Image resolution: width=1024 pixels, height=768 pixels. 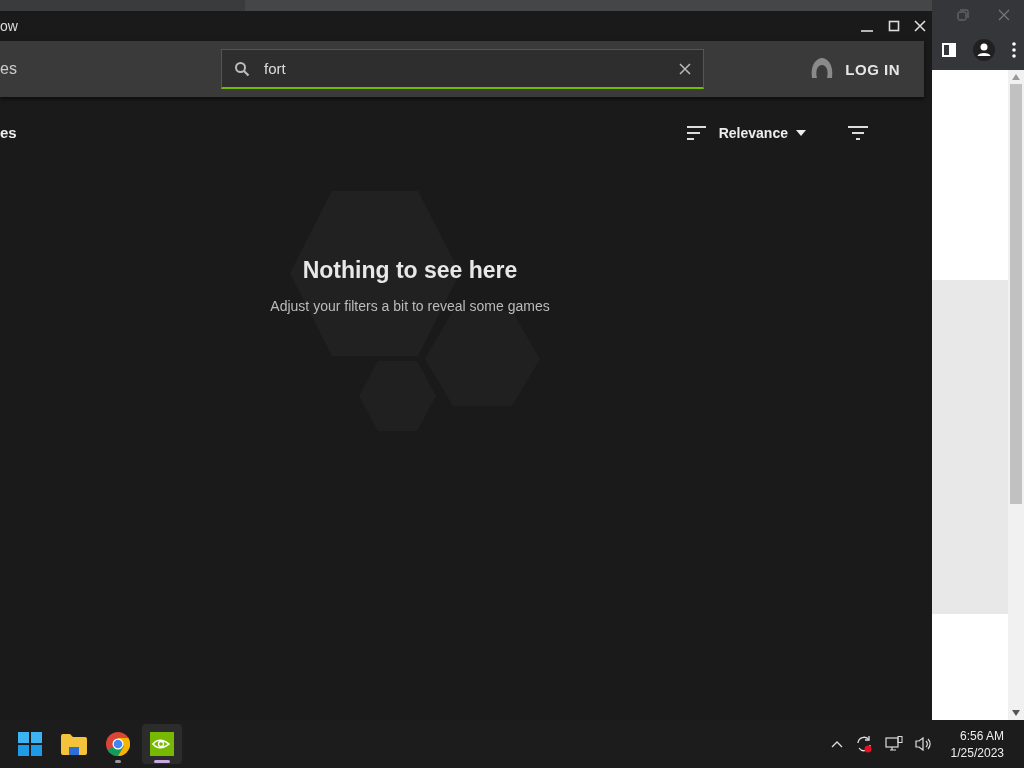 What do you see at coordinates (1016, 713) in the screenshot?
I see `scroll-down-icon` at bounding box center [1016, 713].